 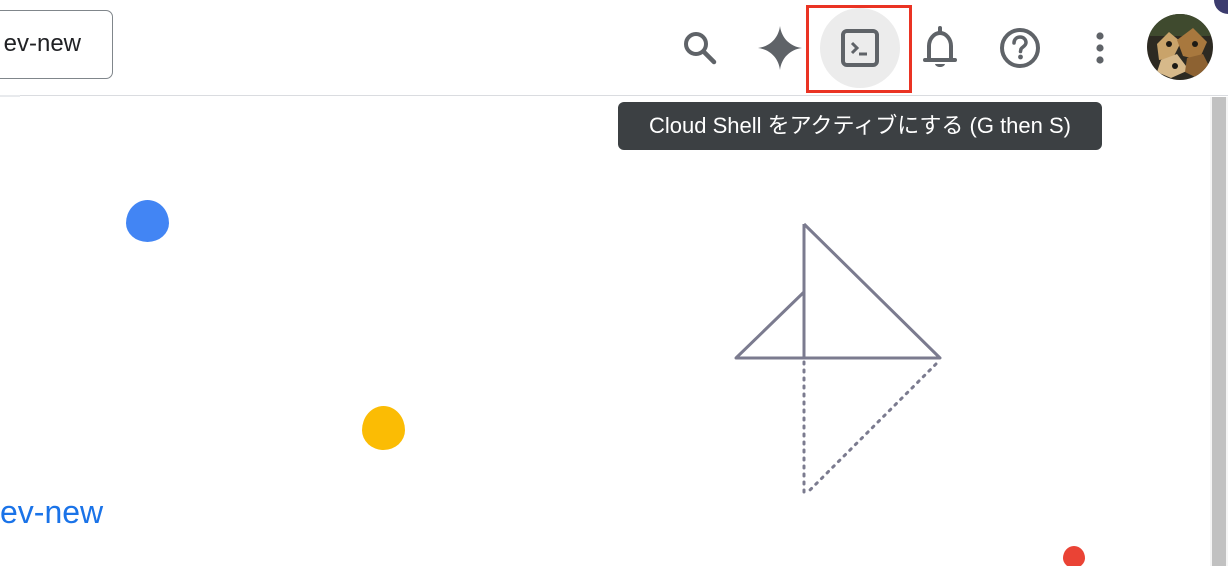 What do you see at coordinates (383, 428) in the screenshot?
I see `decorative-dot-yellow` at bounding box center [383, 428].